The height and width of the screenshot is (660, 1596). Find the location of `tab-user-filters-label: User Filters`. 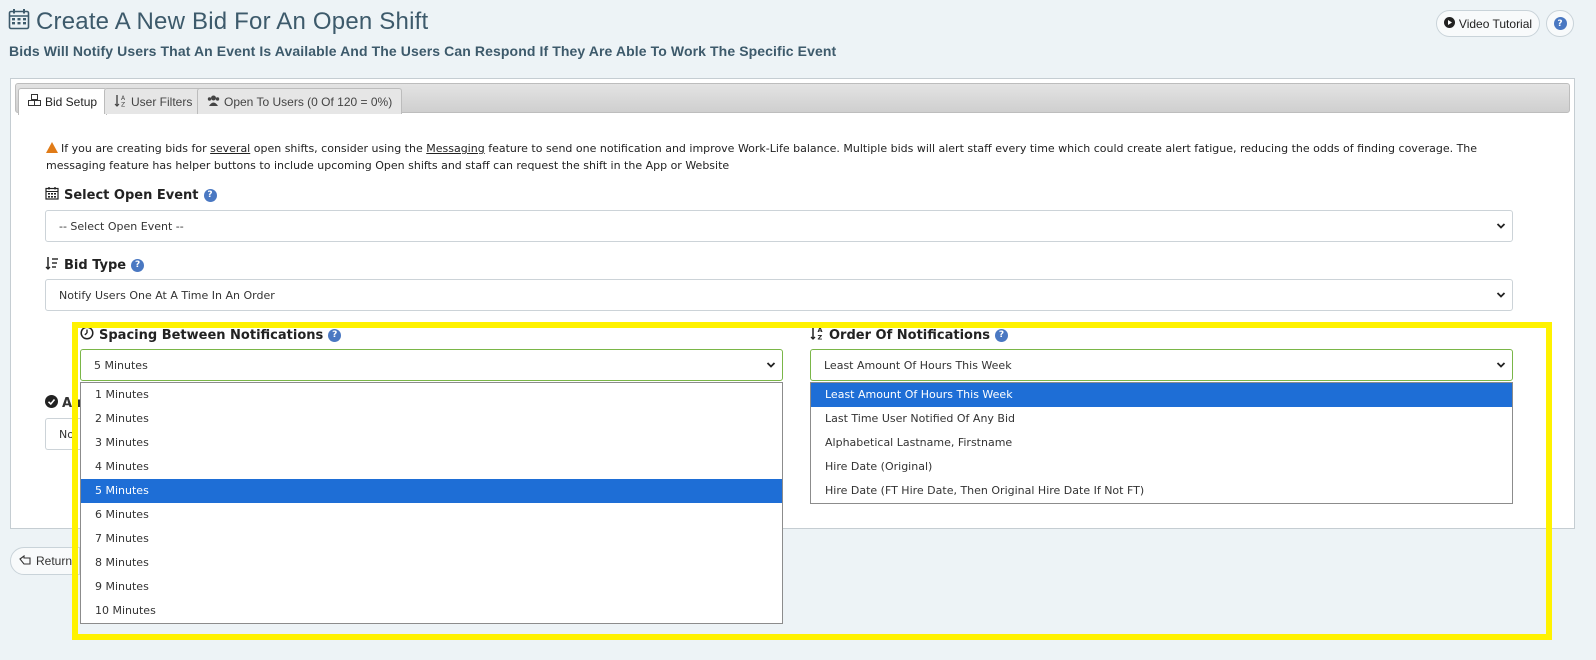

tab-user-filters-label: User Filters is located at coordinates (162, 101).